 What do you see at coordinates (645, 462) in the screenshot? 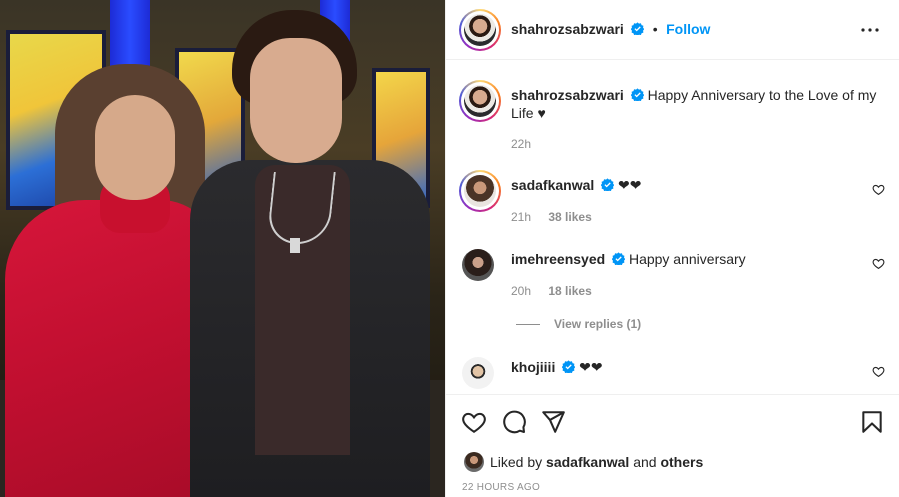
I see `liked-by-and: and` at bounding box center [645, 462].